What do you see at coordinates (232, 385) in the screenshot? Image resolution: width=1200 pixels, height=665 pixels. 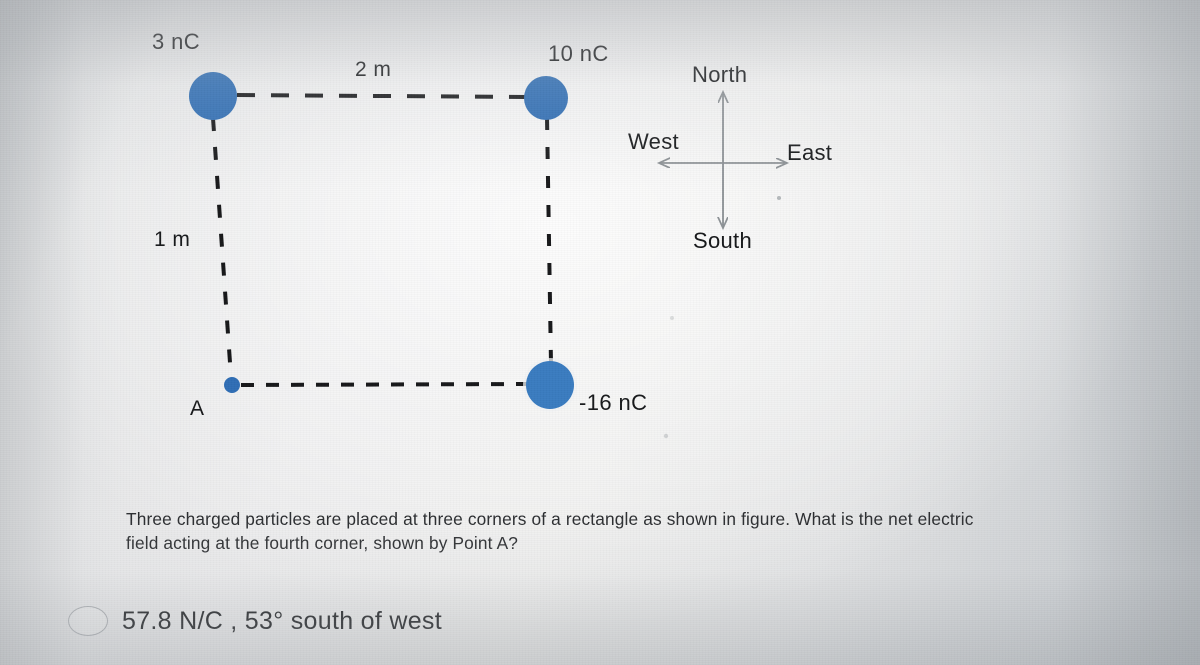 I see `point-a-dot` at bounding box center [232, 385].